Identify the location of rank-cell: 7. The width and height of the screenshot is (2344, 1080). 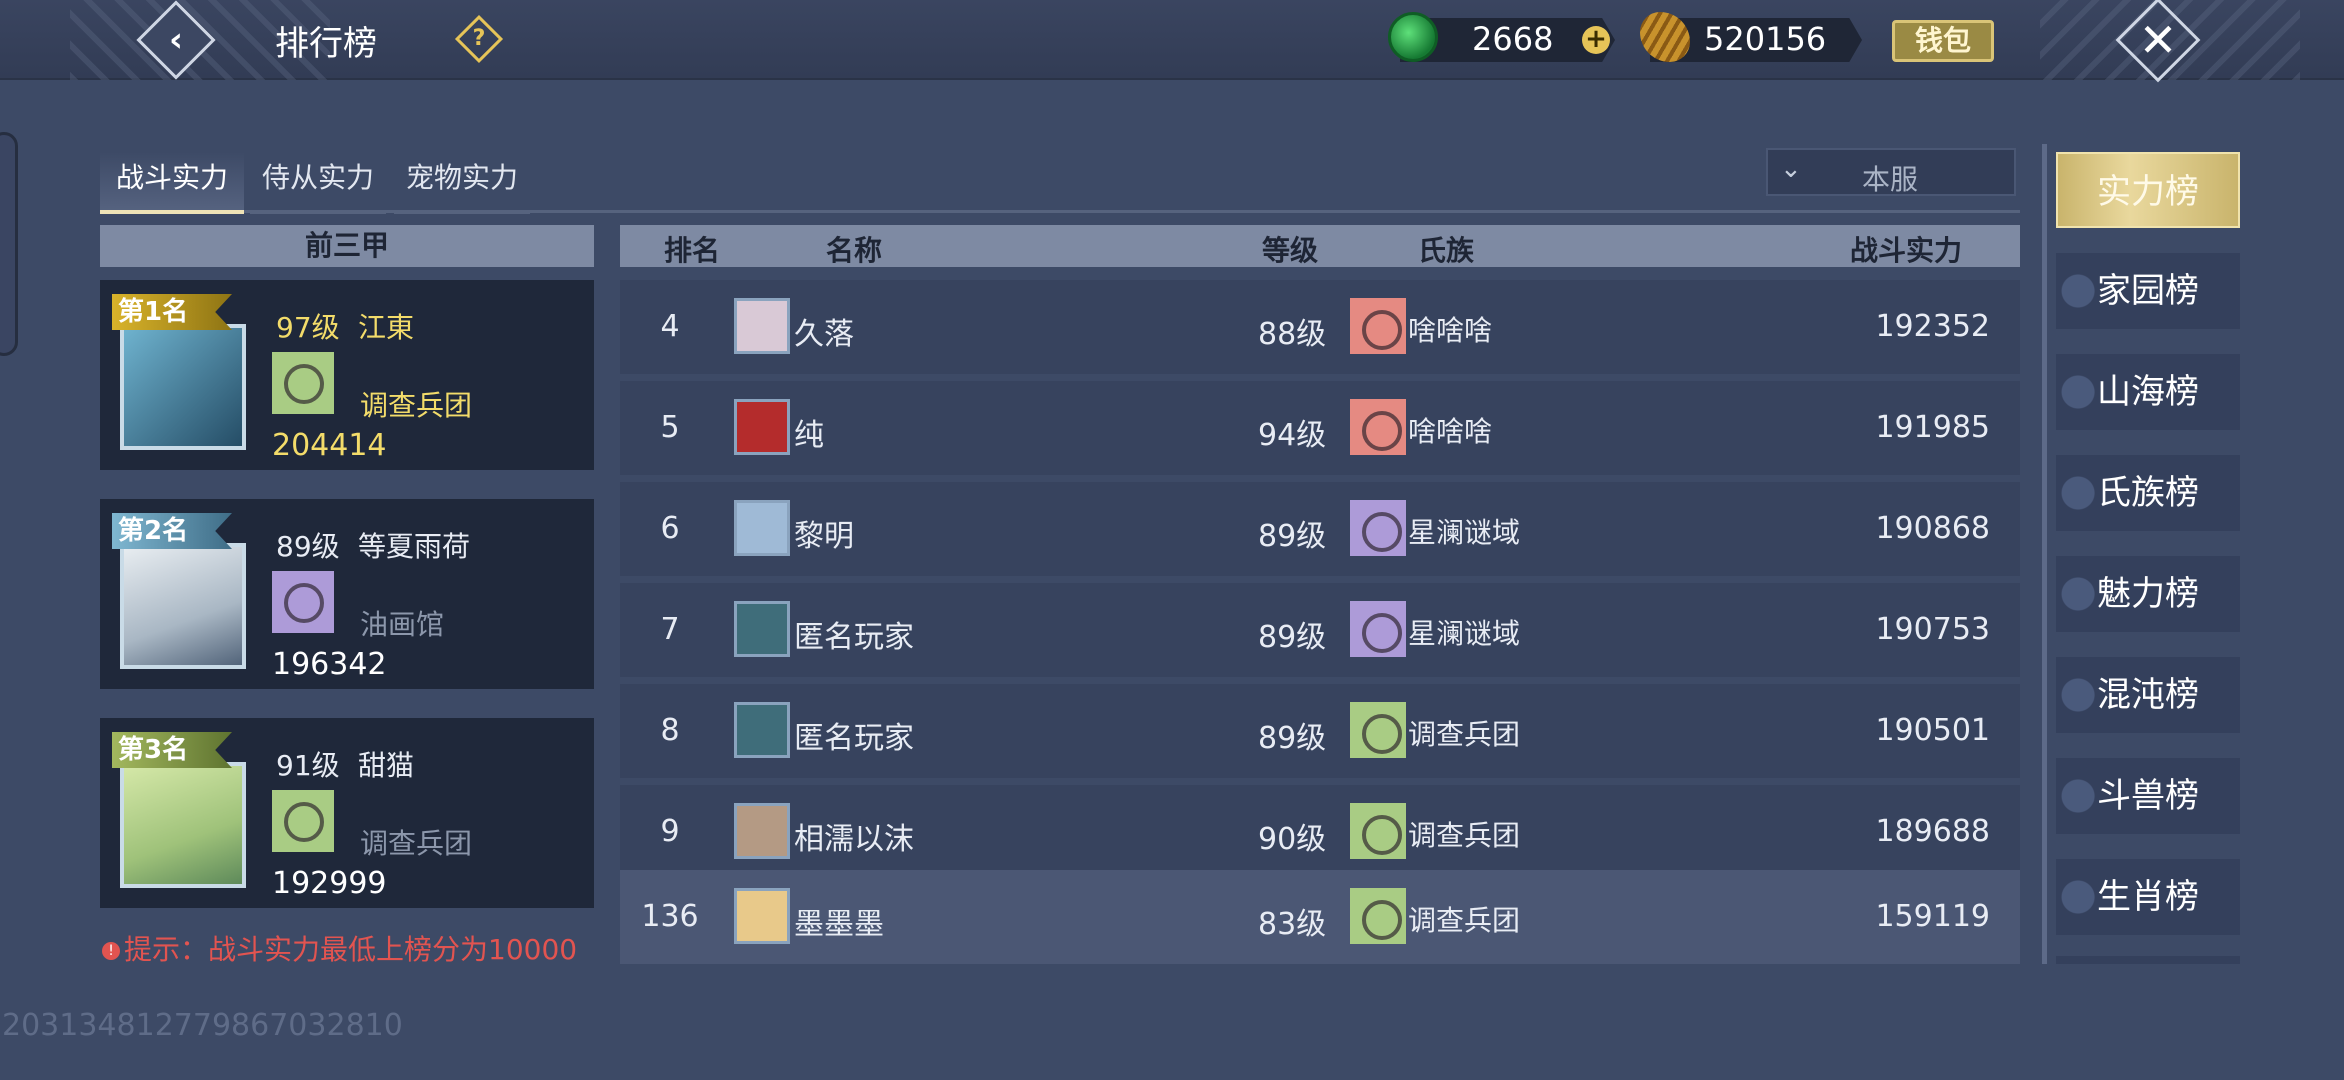
(670, 629).